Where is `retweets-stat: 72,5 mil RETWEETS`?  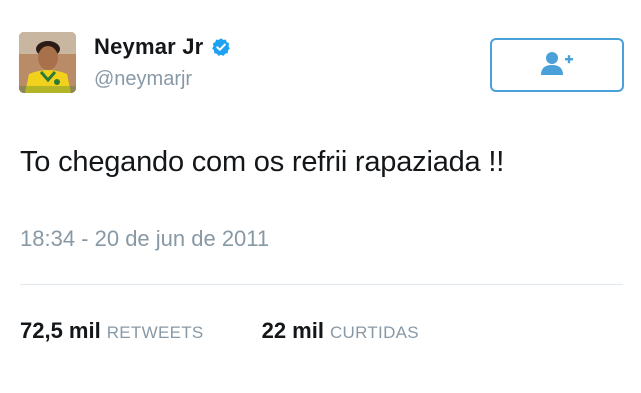 retweets-stat: 72,5 mil RETWEETS is located at coordinates (112, 331).